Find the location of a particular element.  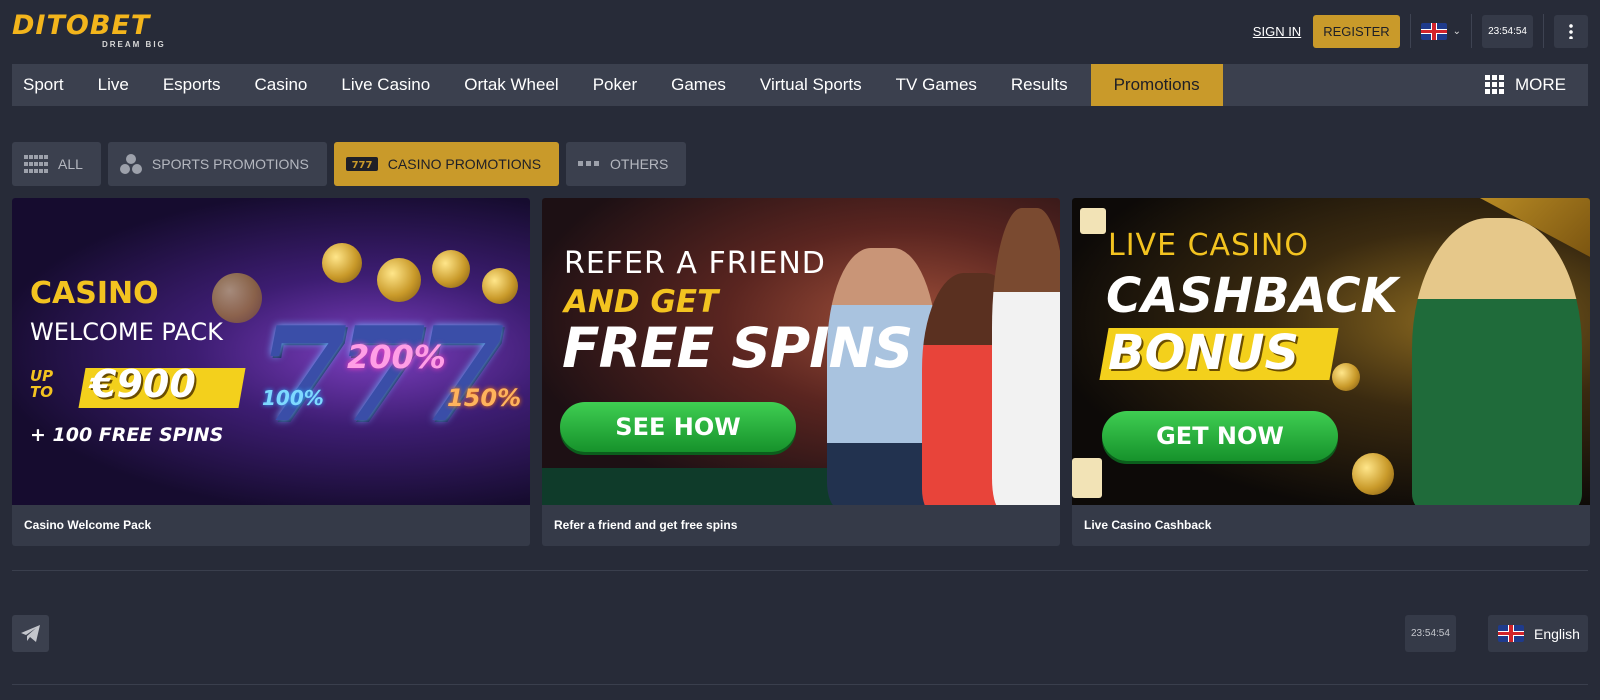

pct-100: 100% is located at coordinates (293, 398).